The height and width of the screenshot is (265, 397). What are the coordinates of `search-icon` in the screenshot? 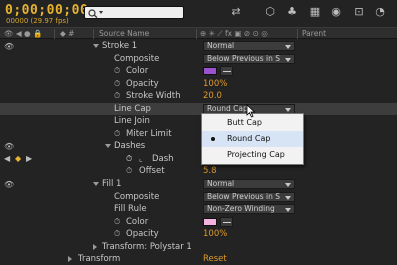 It's located at (93, 13).